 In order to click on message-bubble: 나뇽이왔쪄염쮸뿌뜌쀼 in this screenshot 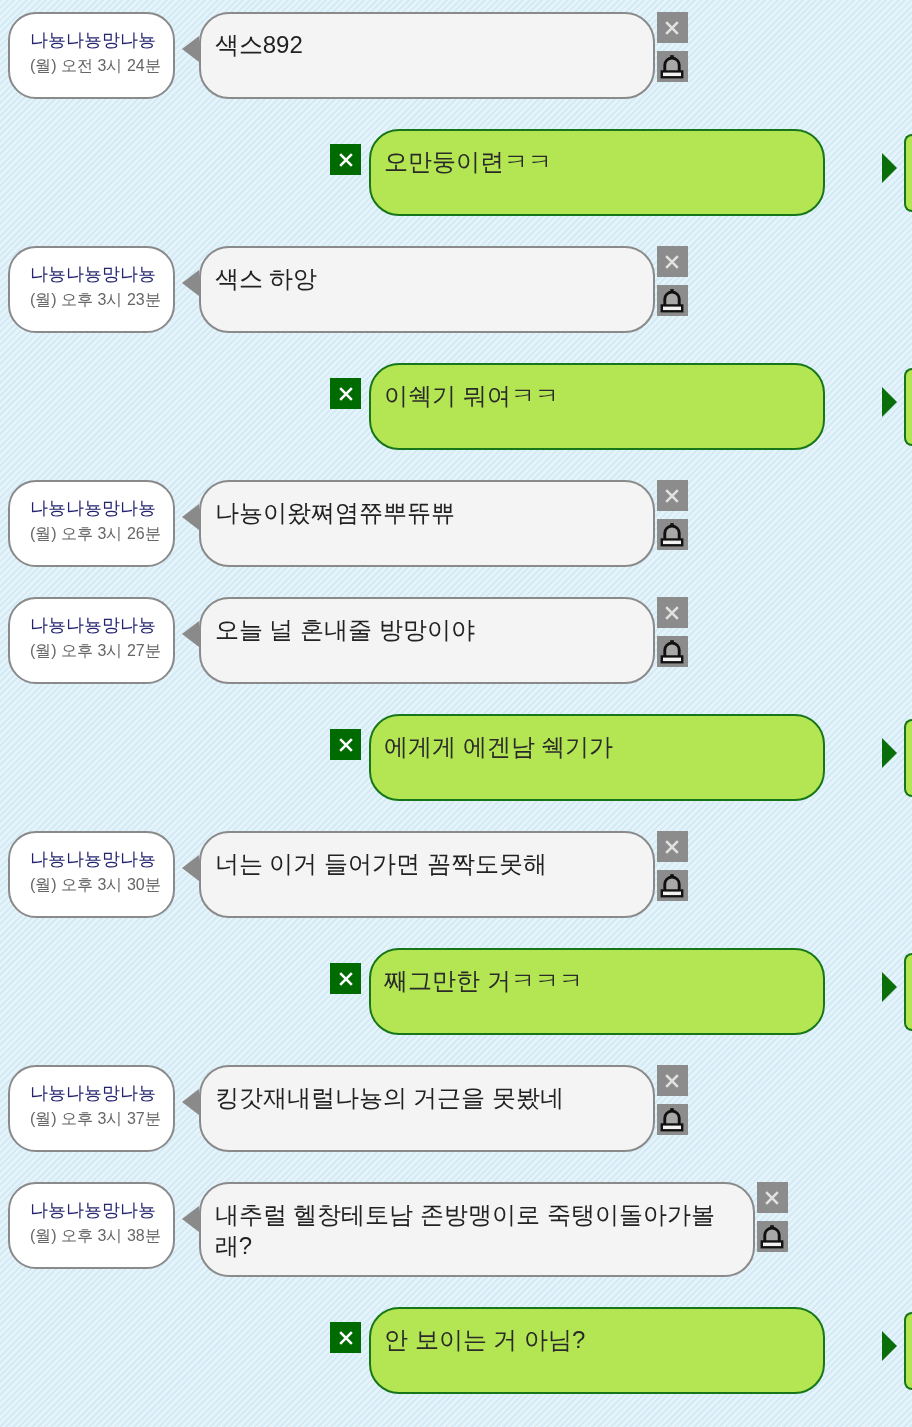, I will do `click(426, 523)`.